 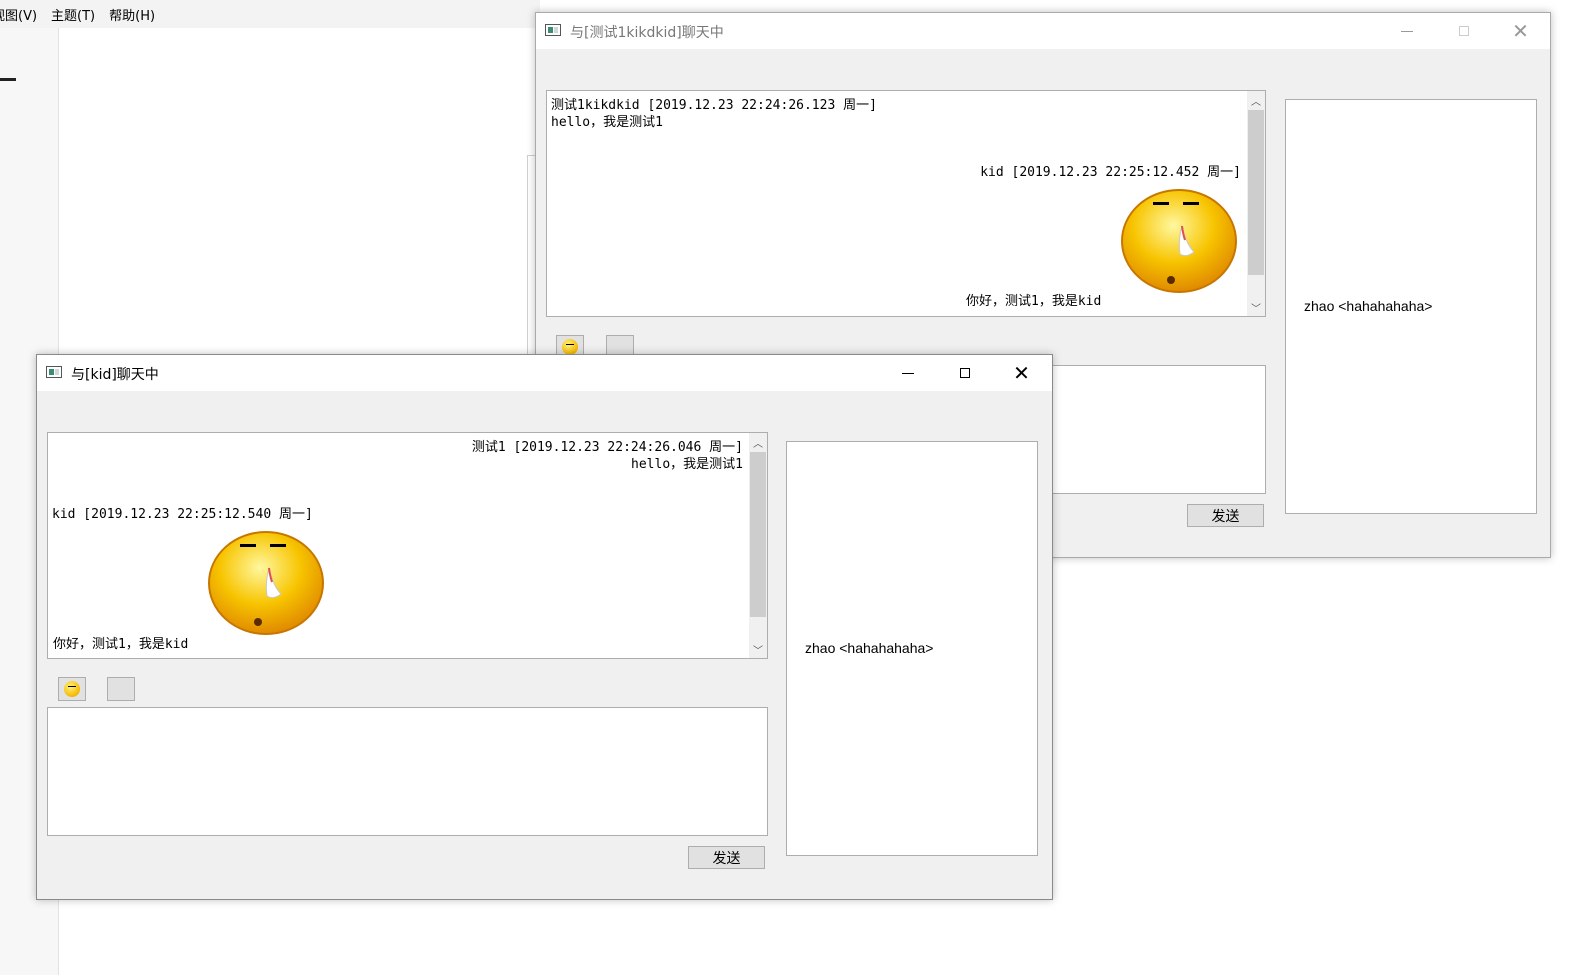 I want to click on title-bar: 与[测试1kikdkid]聊天中 ✕, so click(x=1043, y=31).